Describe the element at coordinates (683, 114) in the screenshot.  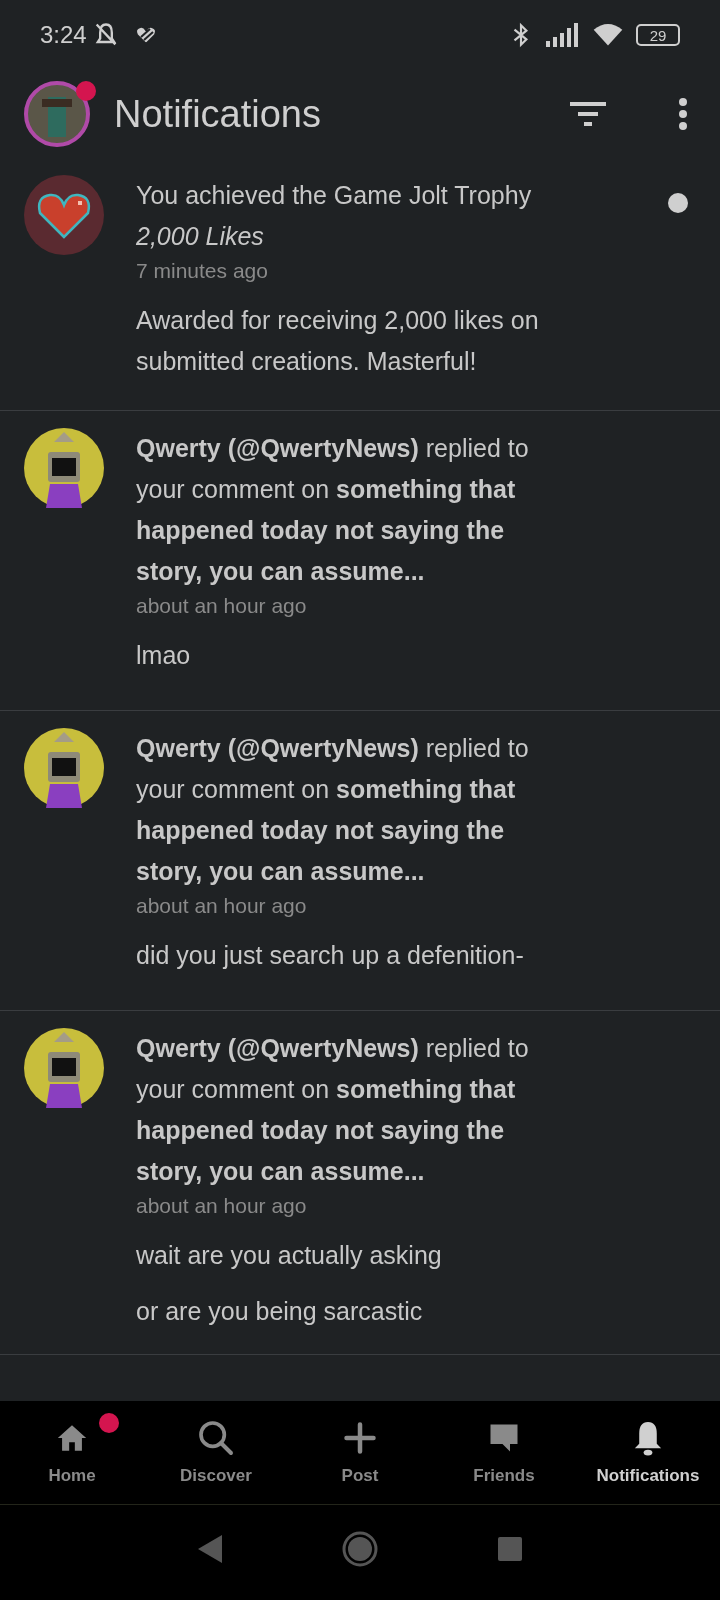
I see `more-icon` at that location.